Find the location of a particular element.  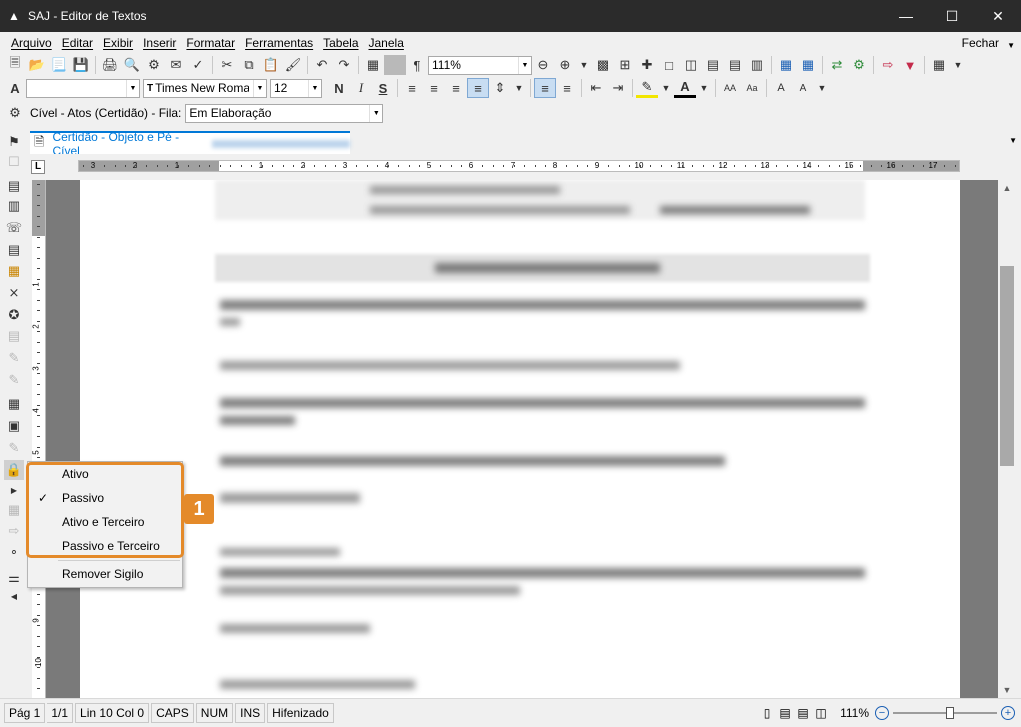

zoom-combo: 111% ▼ is located at coordinates (480, 65).